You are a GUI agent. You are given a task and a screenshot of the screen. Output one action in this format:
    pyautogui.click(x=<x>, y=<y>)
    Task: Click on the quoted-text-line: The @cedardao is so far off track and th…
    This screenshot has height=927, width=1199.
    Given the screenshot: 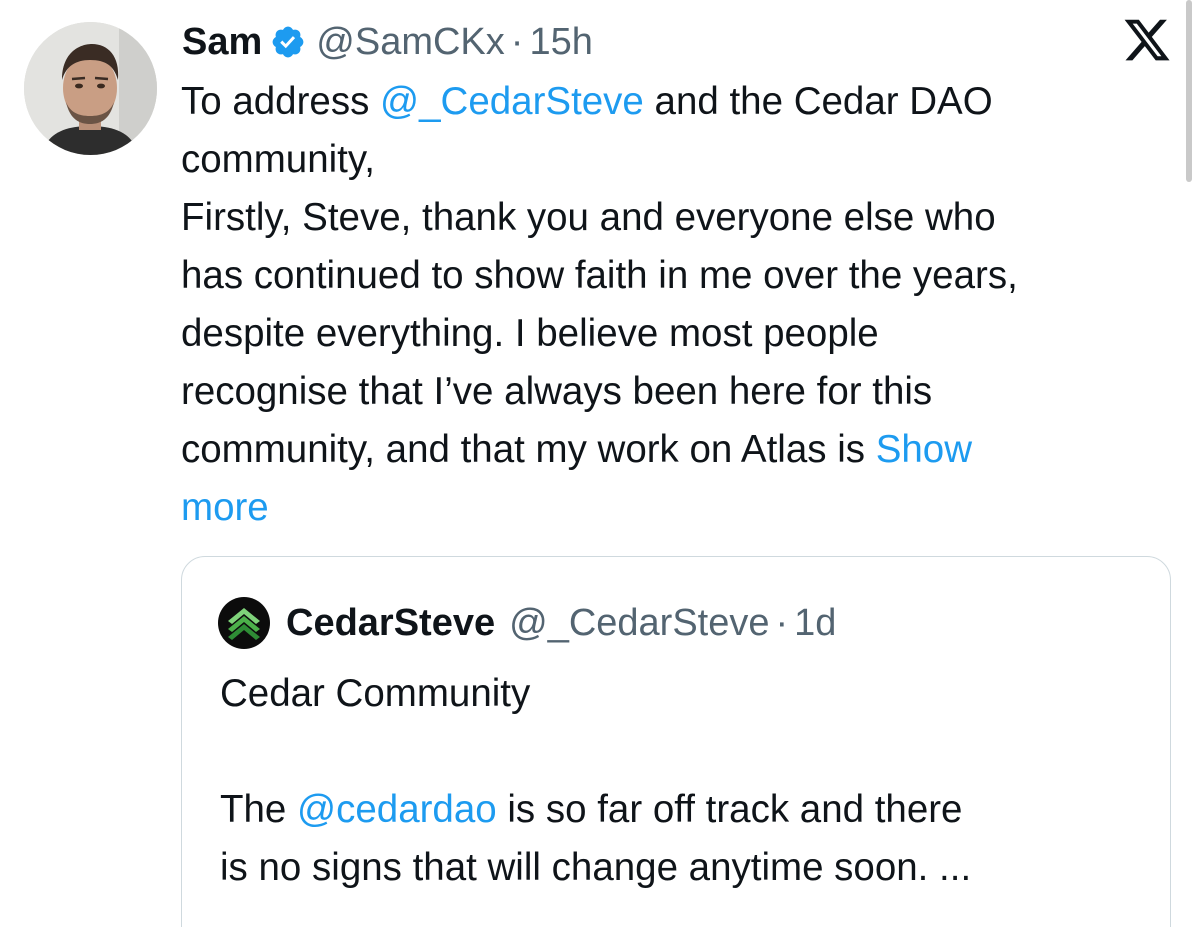 What is the action you would take?
    pyautogui.click(x=685, y=810)
    